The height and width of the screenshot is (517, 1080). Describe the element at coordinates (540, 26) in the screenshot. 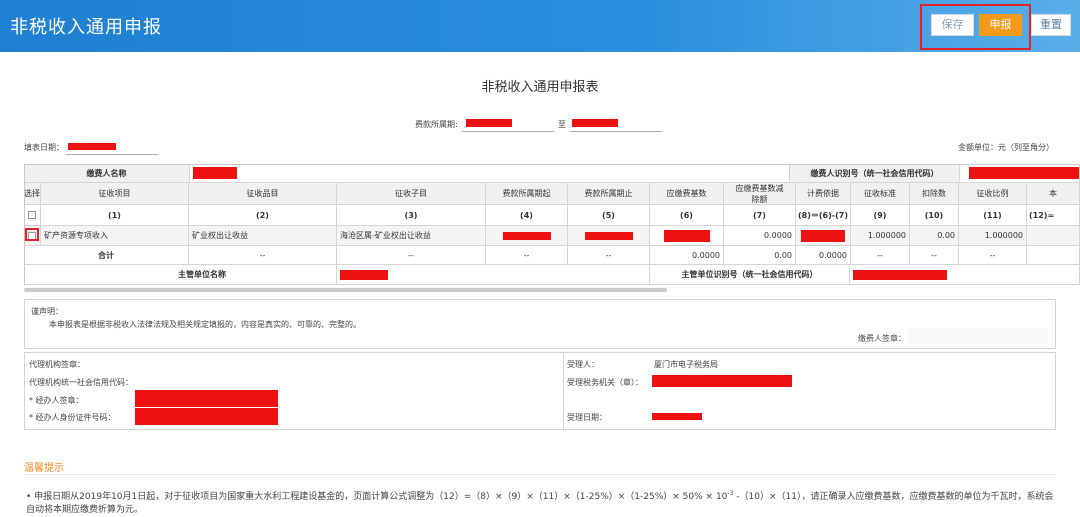

I see `app-header` at that location.